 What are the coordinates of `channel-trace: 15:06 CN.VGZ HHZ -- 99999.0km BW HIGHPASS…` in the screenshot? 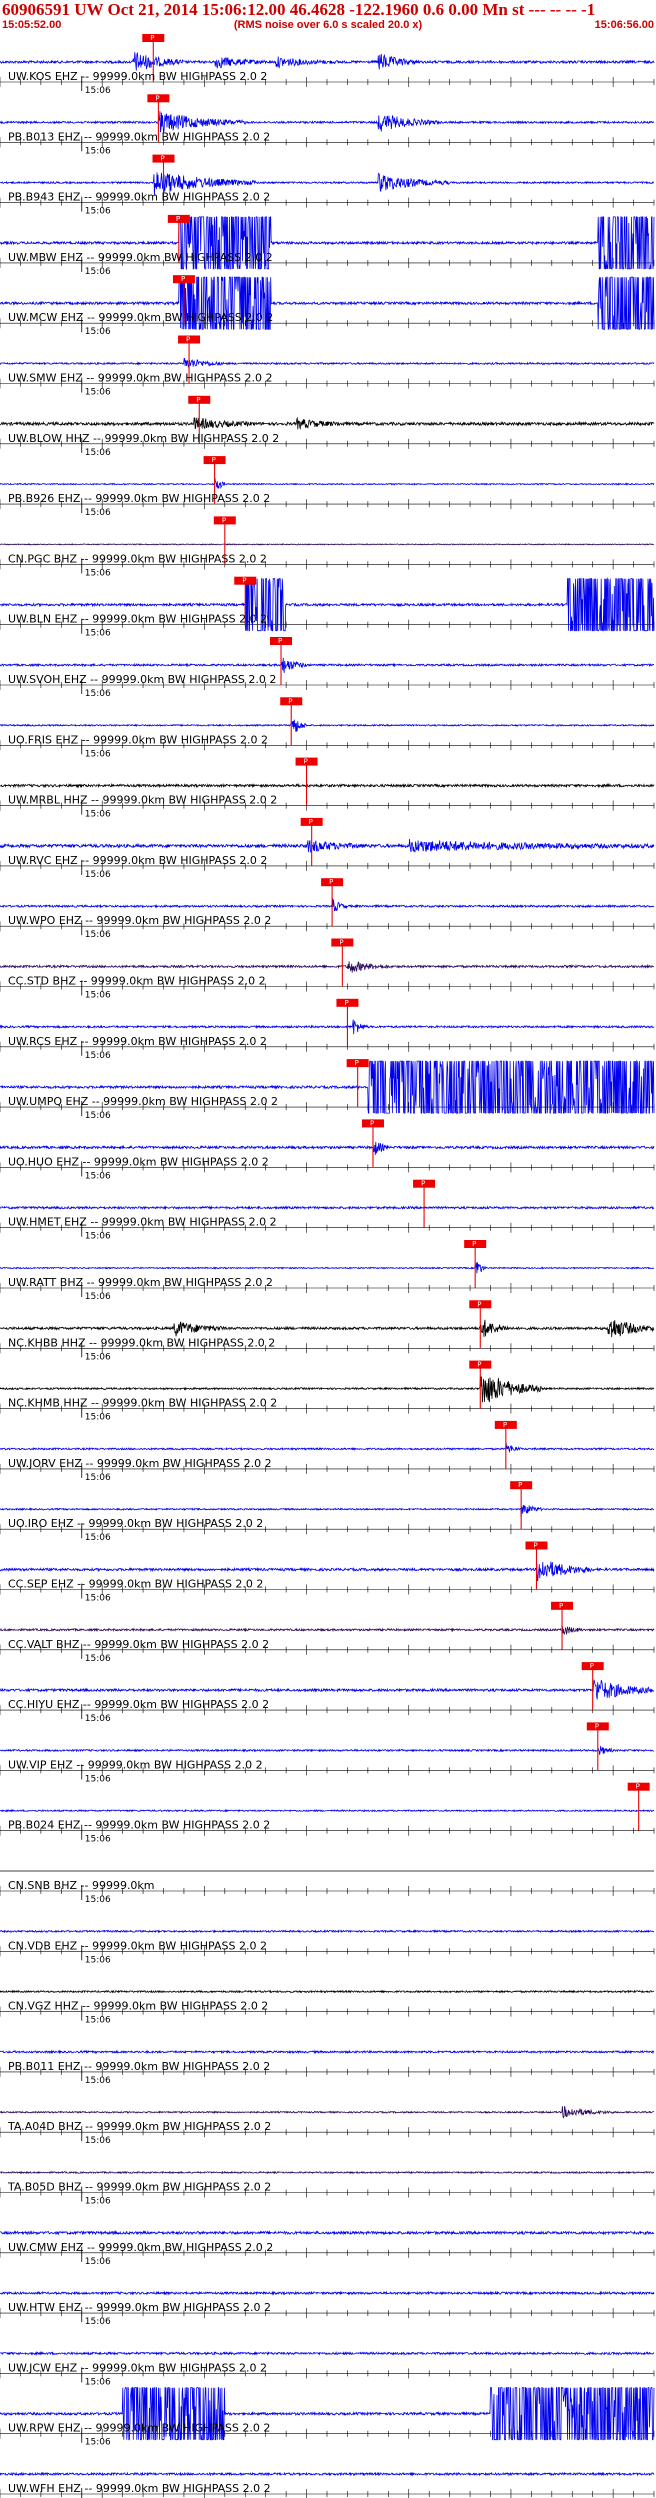 It's located at (327, 2007).